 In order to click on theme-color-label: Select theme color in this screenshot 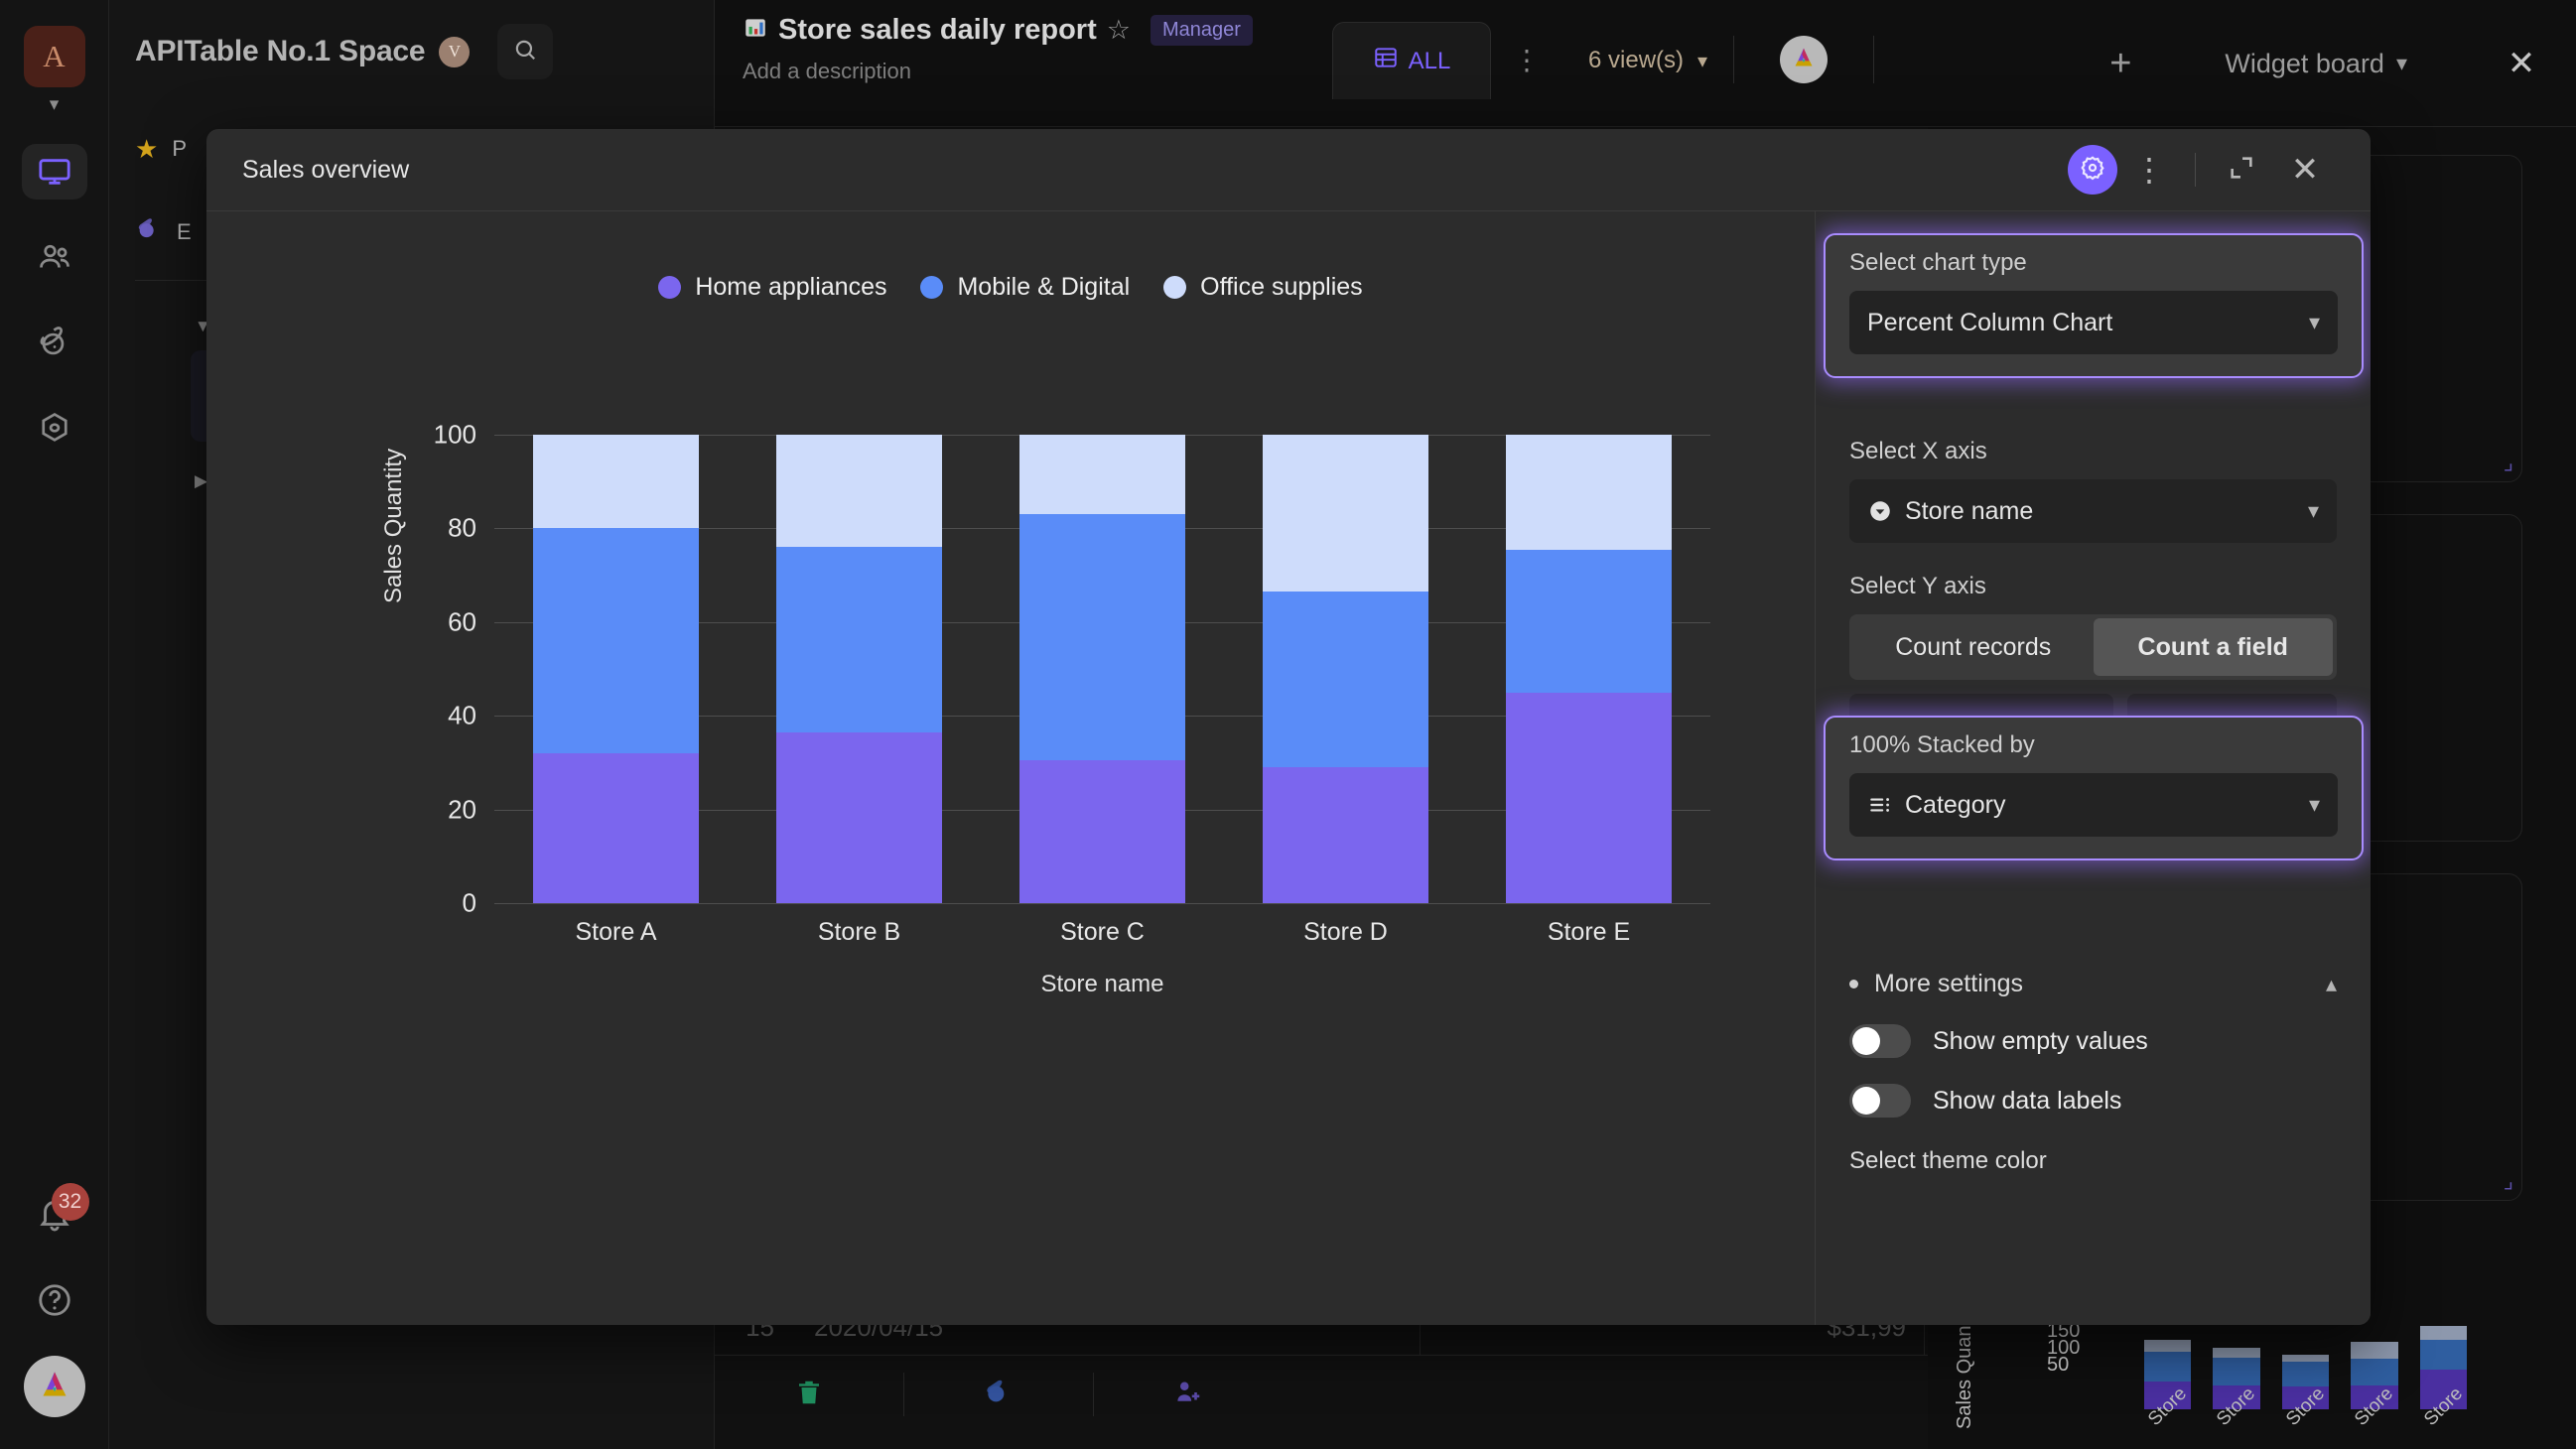, I will do `click(1948, 1160)`.